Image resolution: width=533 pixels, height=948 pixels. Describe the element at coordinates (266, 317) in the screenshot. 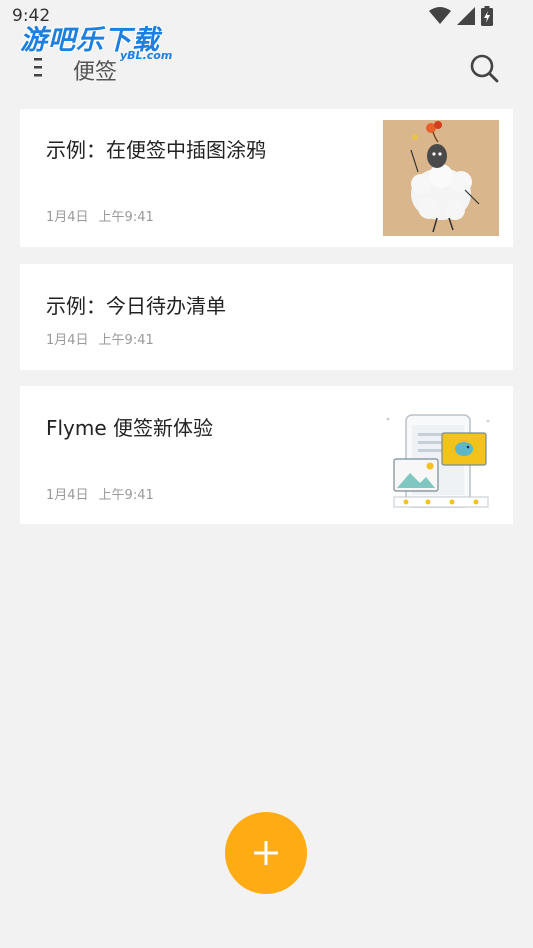

I see `note-card: 示例：今日待办清单 1月4日 上午9:41` at that location.